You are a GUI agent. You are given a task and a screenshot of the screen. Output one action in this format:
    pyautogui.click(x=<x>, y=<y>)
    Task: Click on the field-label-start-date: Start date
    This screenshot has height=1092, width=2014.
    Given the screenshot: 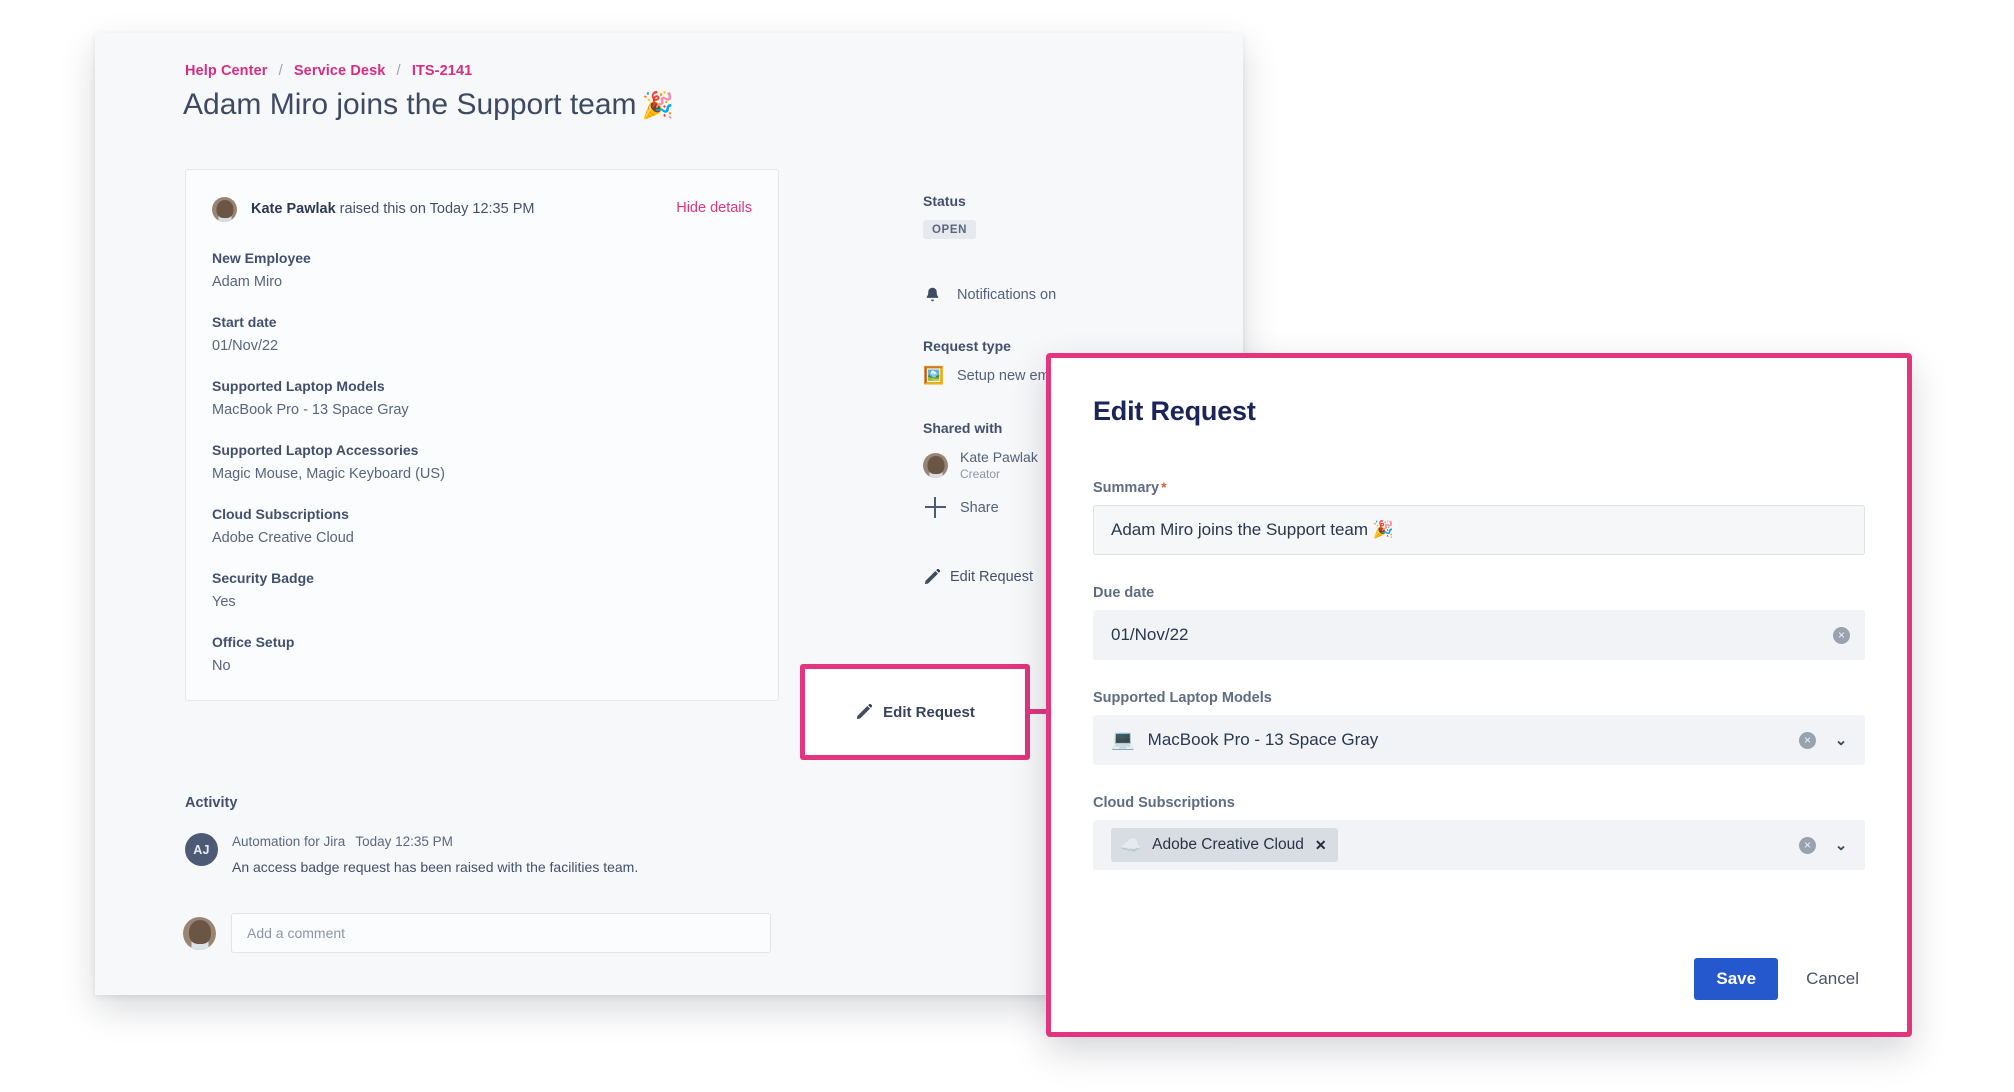 What is the action you would take?
    pyautogui.click(x=244, y=322)
    